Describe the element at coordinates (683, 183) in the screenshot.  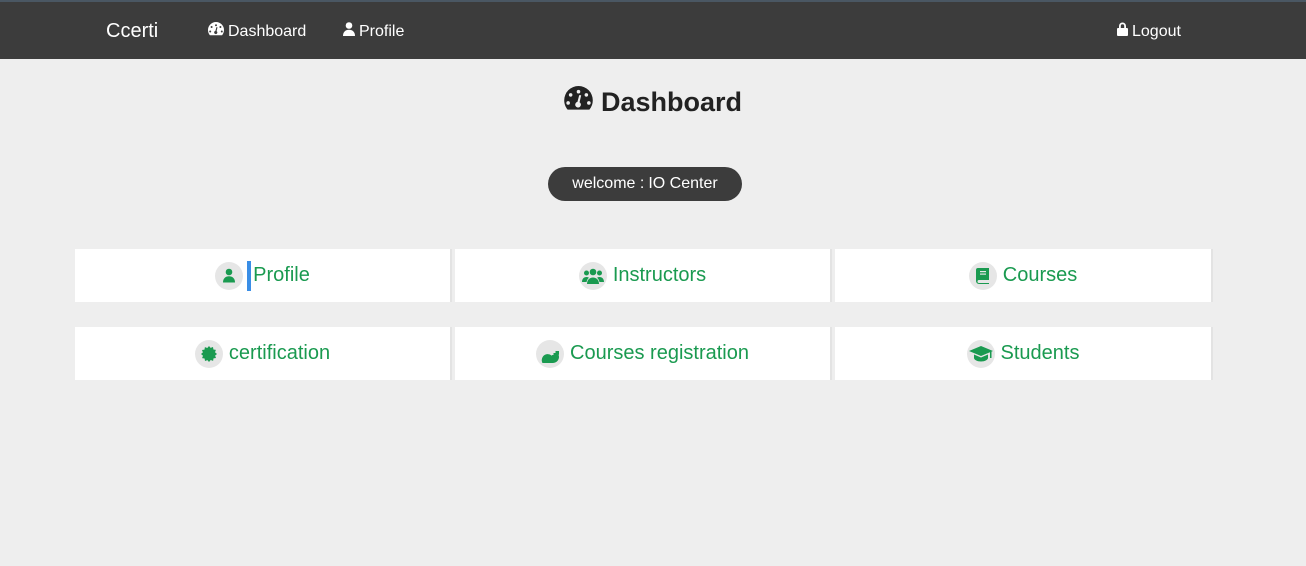
I see `welcome-name: IO Center` at that location.